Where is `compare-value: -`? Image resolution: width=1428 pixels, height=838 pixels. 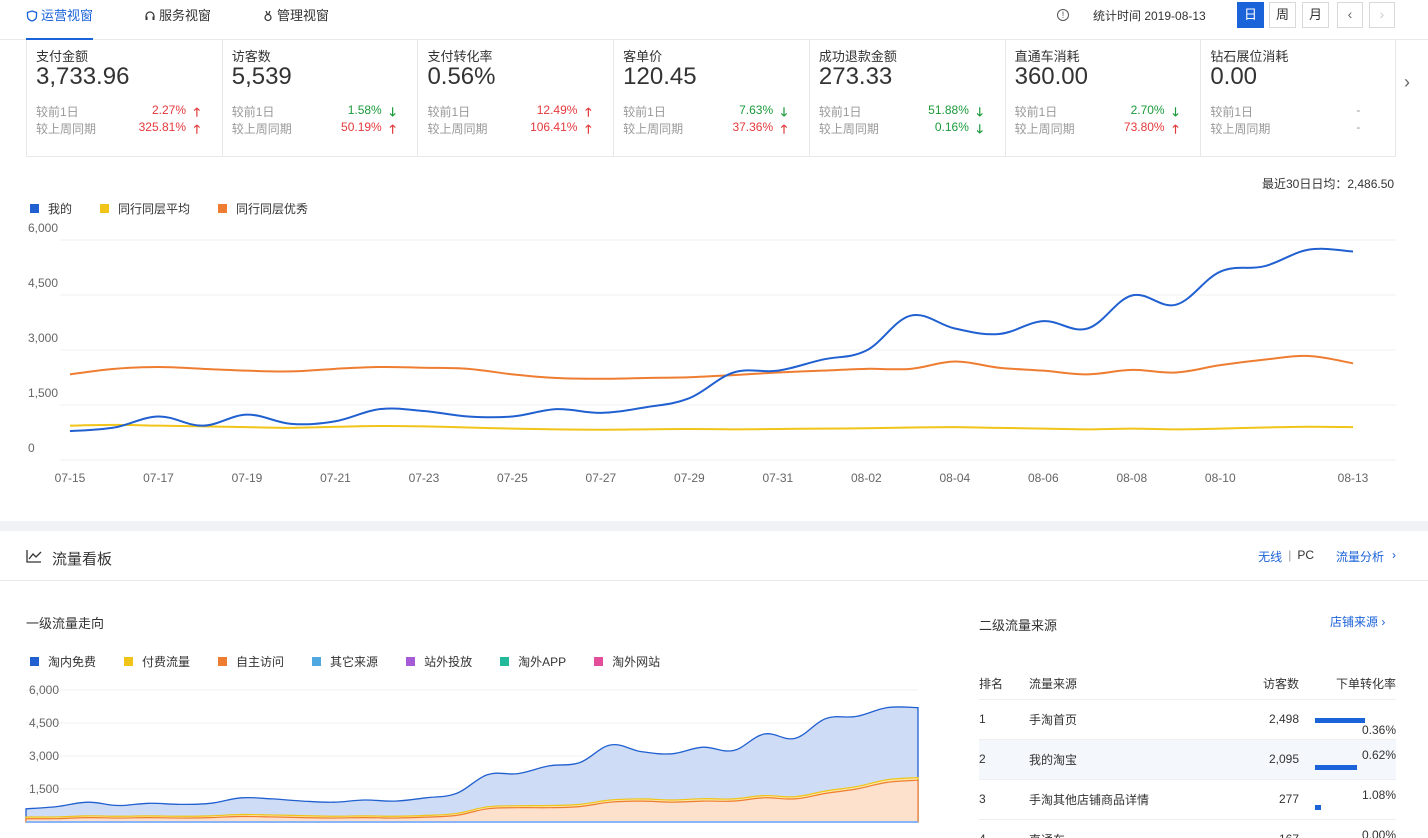 compare-value: - is located at coordinates (1358, 110).